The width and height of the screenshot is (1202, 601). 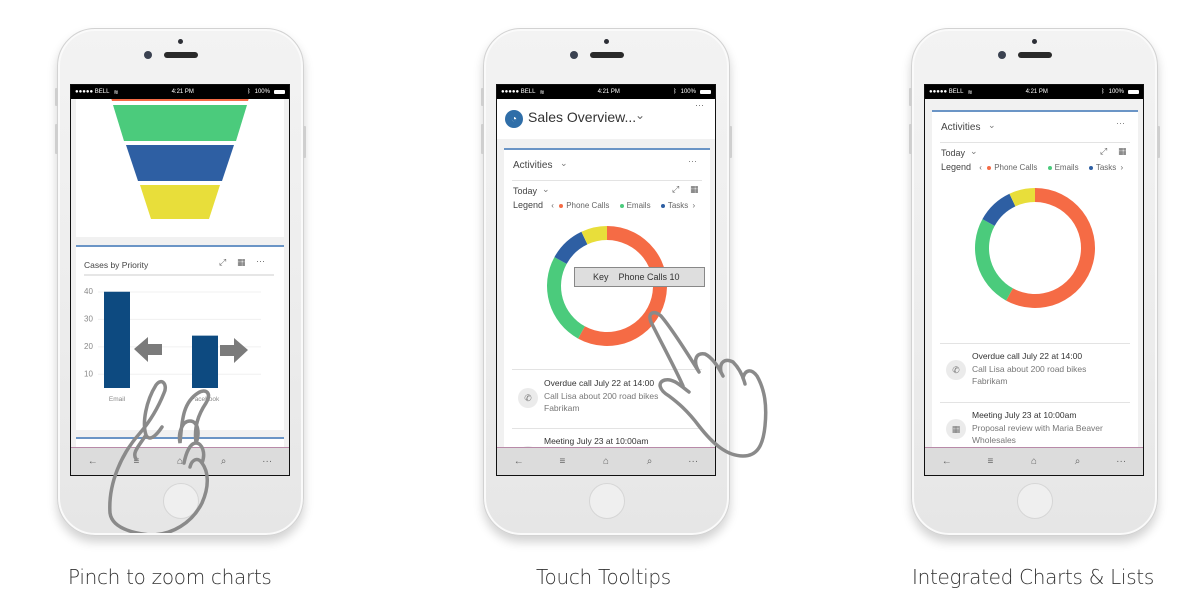 I want to click on funnel-card, so click(x=180, y=166).